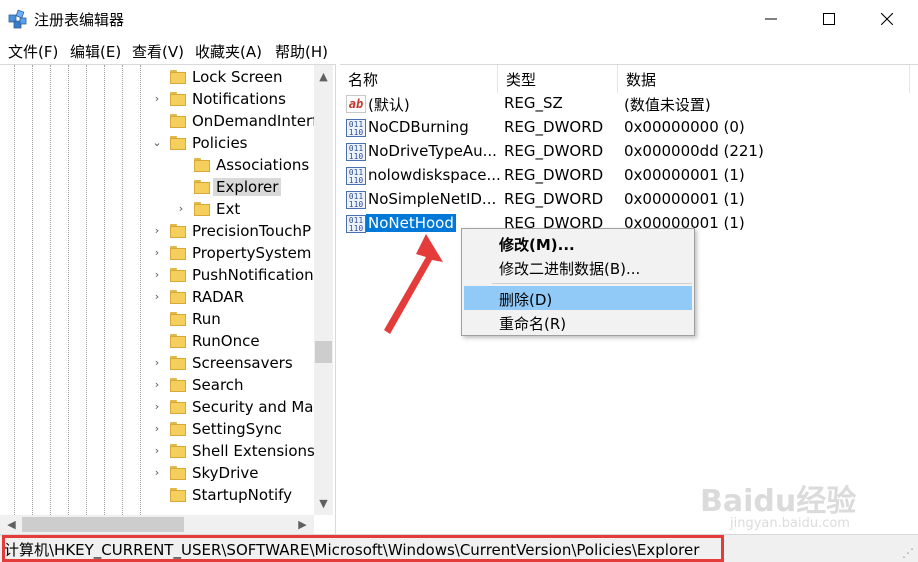 This screenshot has height=562, width=918. Describe the element at coordinates (578, 322) in the screenshot. I see `menu-item-rename: 重命名(R)` at that location.